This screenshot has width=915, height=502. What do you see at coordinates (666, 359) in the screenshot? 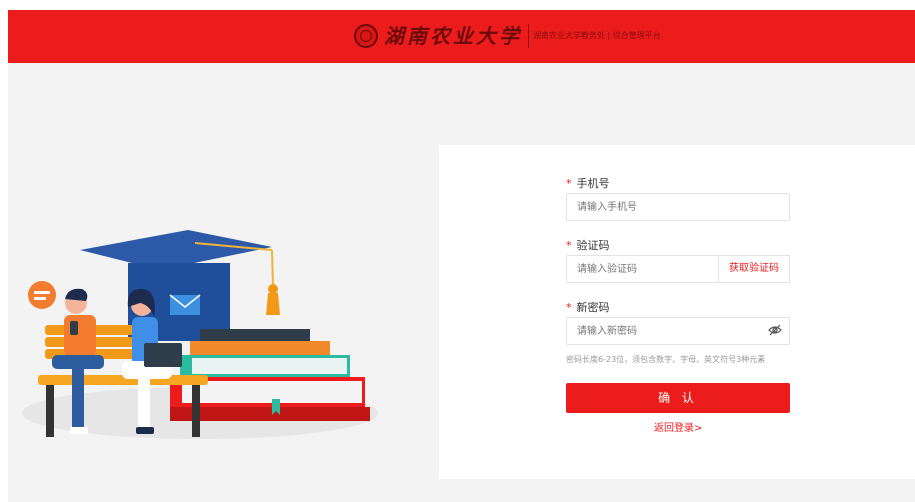
I see `password-hint: 密码长度6-23位，须包含数字、字母、英文符号3种元素` at bounding box center [666, 359].